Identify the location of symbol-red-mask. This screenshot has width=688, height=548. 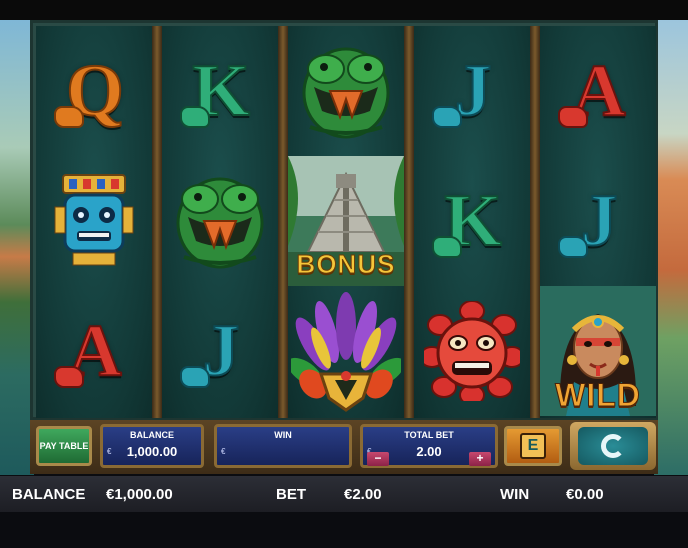
(472, 351).